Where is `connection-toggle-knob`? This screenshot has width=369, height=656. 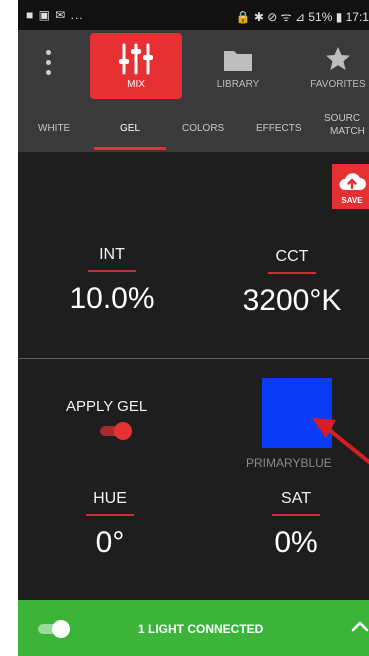 connection-toggle-knob is located at coordinates (61, 629).